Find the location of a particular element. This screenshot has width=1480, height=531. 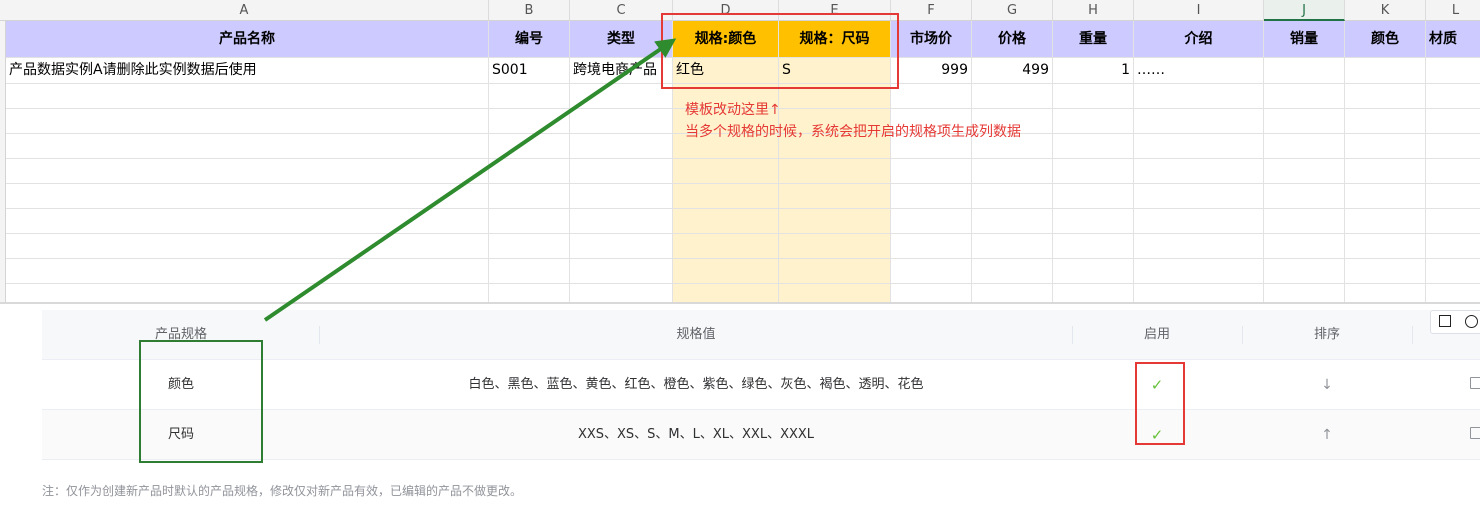

header-cell-code: 编号 is located at coordinates (529, 39).